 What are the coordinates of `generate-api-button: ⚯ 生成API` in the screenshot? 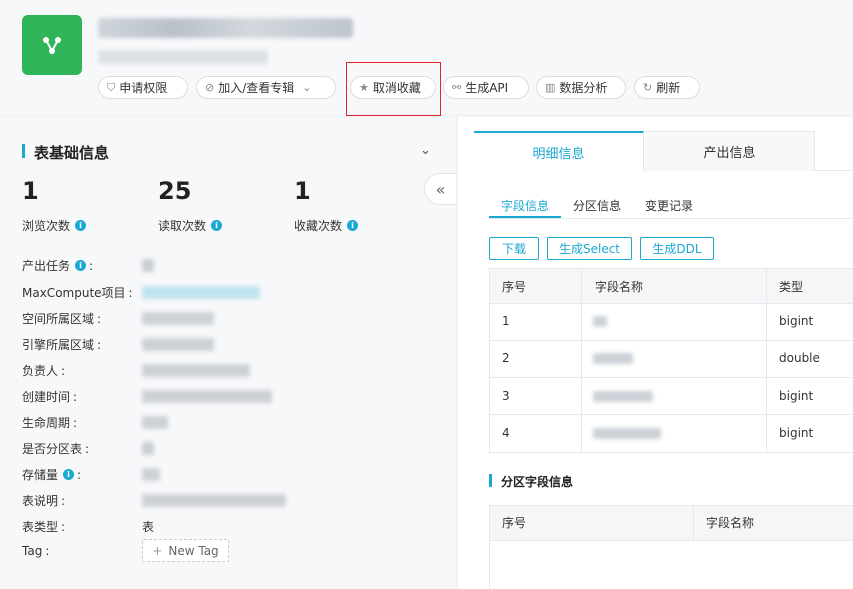 It's located at (486, 87).